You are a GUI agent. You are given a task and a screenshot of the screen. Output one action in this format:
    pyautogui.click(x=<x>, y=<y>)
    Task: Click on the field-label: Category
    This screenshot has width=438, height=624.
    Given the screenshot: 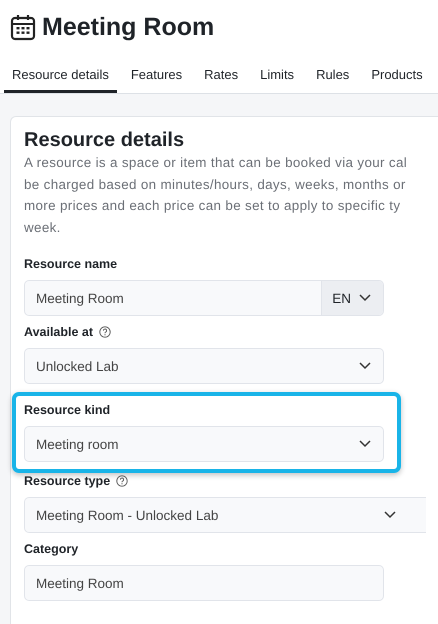 What is the action you would take?
    pyautogui.click(x=51, y=549)
    